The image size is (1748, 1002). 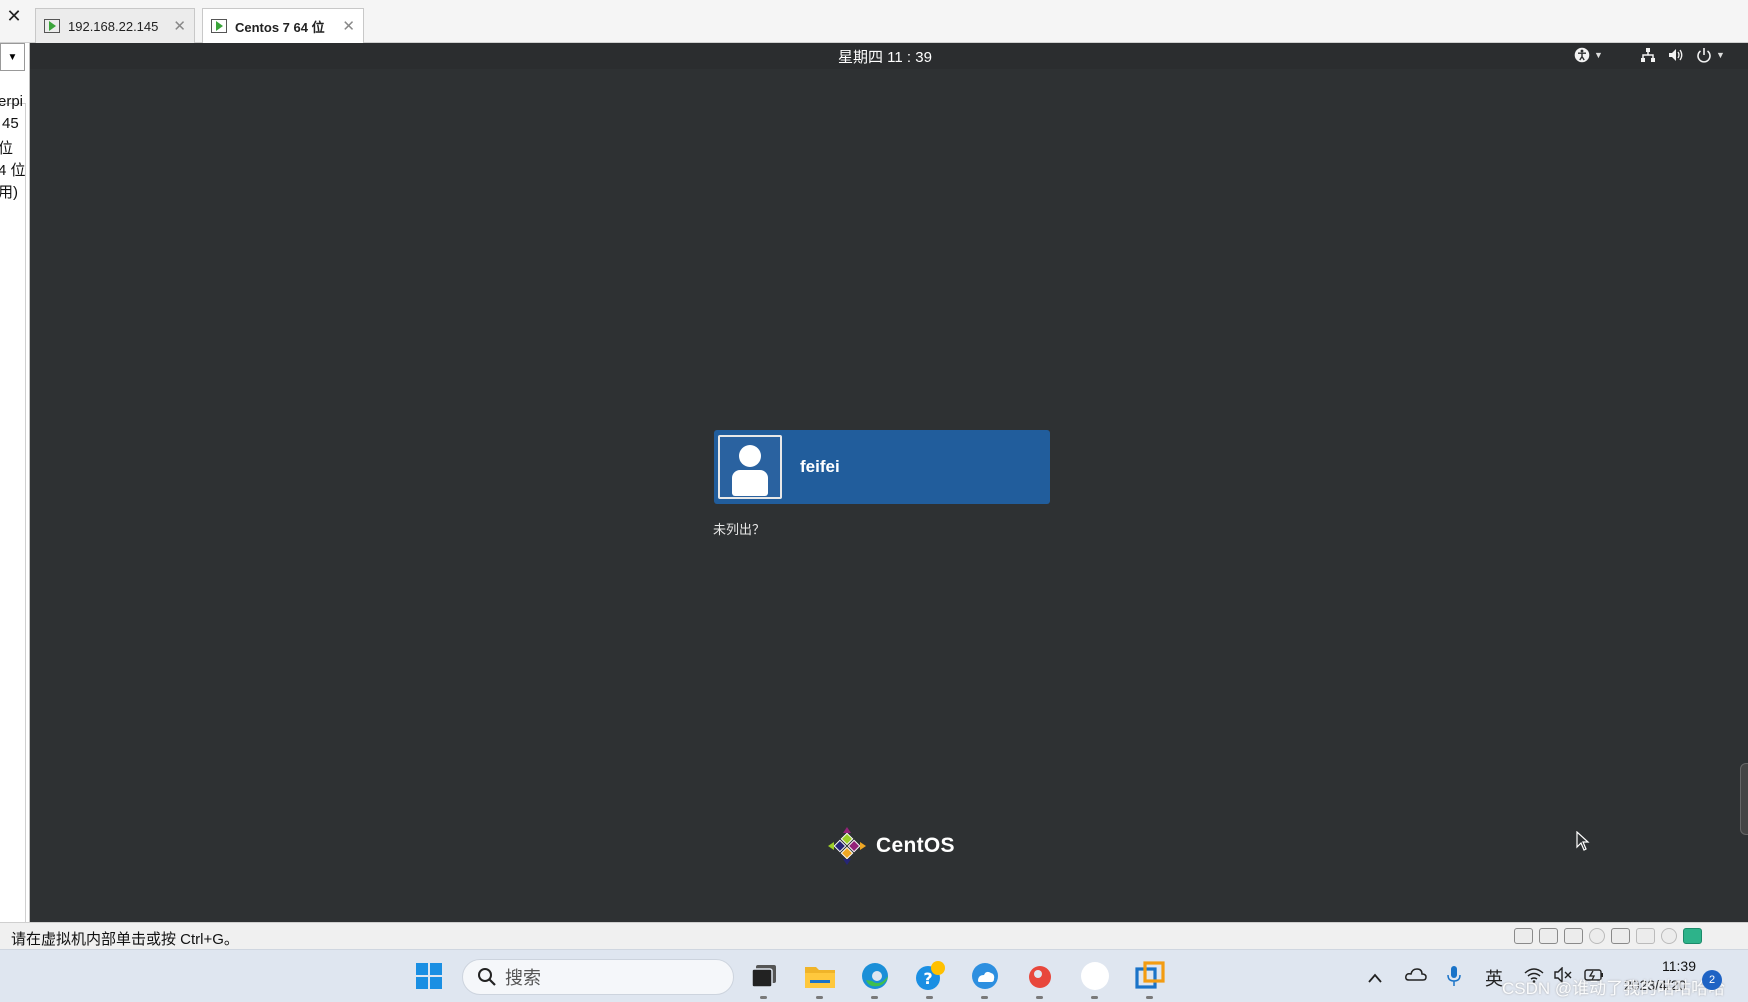 I want to click on sidebar-text: 4 位, so click(x=13, y=170).